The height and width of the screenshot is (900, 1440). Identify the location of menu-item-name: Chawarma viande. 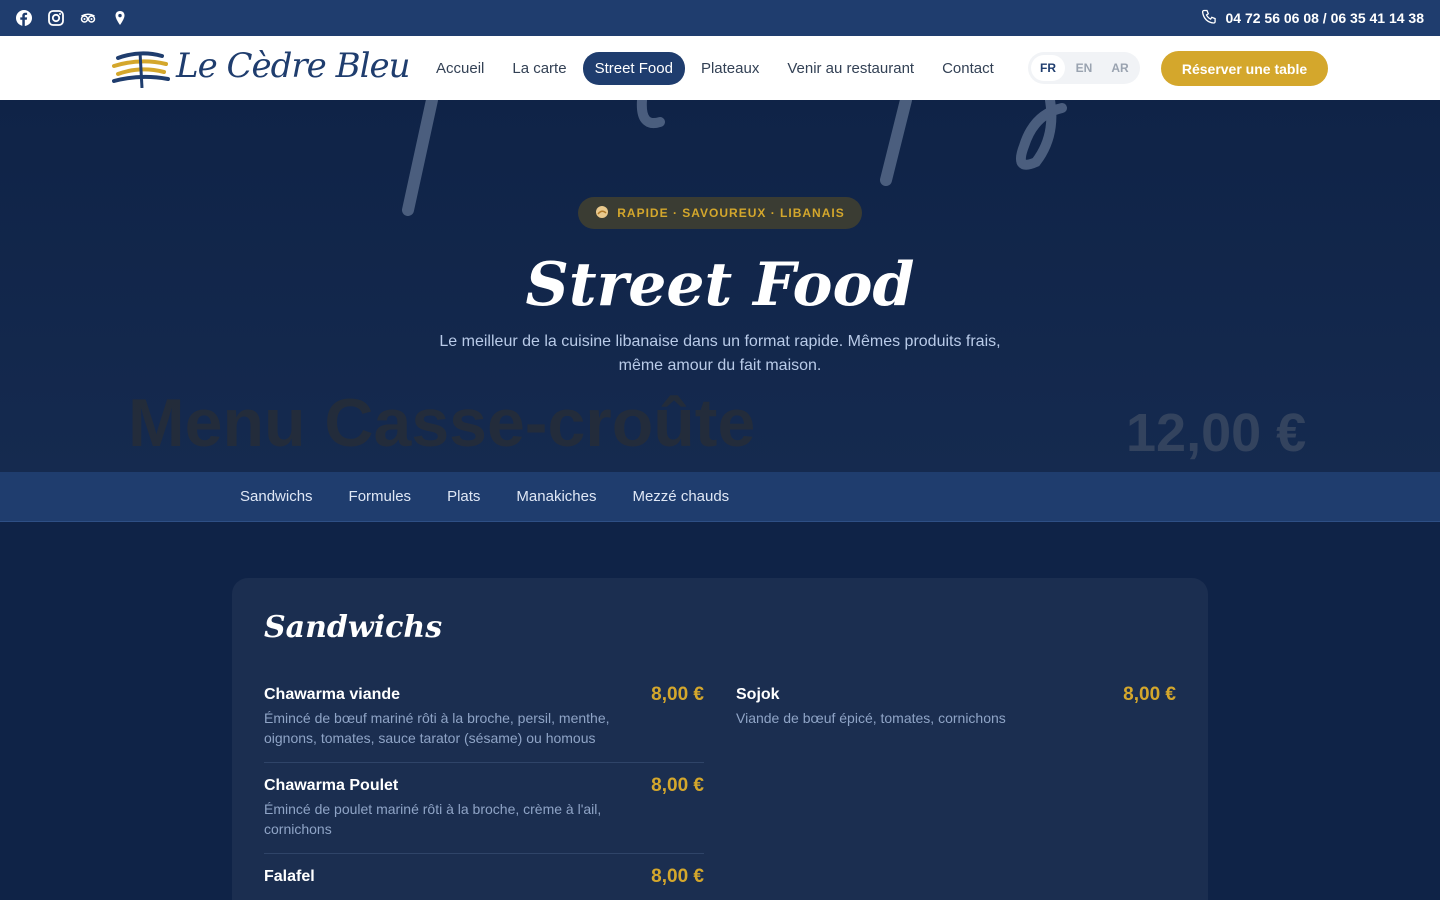
(332, 694).